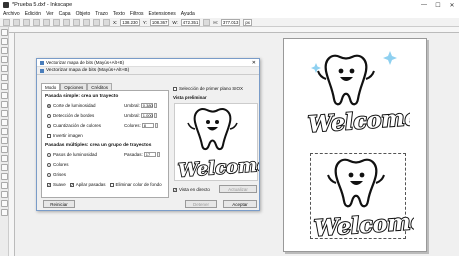  Describe the element at coordinates (201, 204) in the screenshot. I see `stop-button: Detener` at that location.